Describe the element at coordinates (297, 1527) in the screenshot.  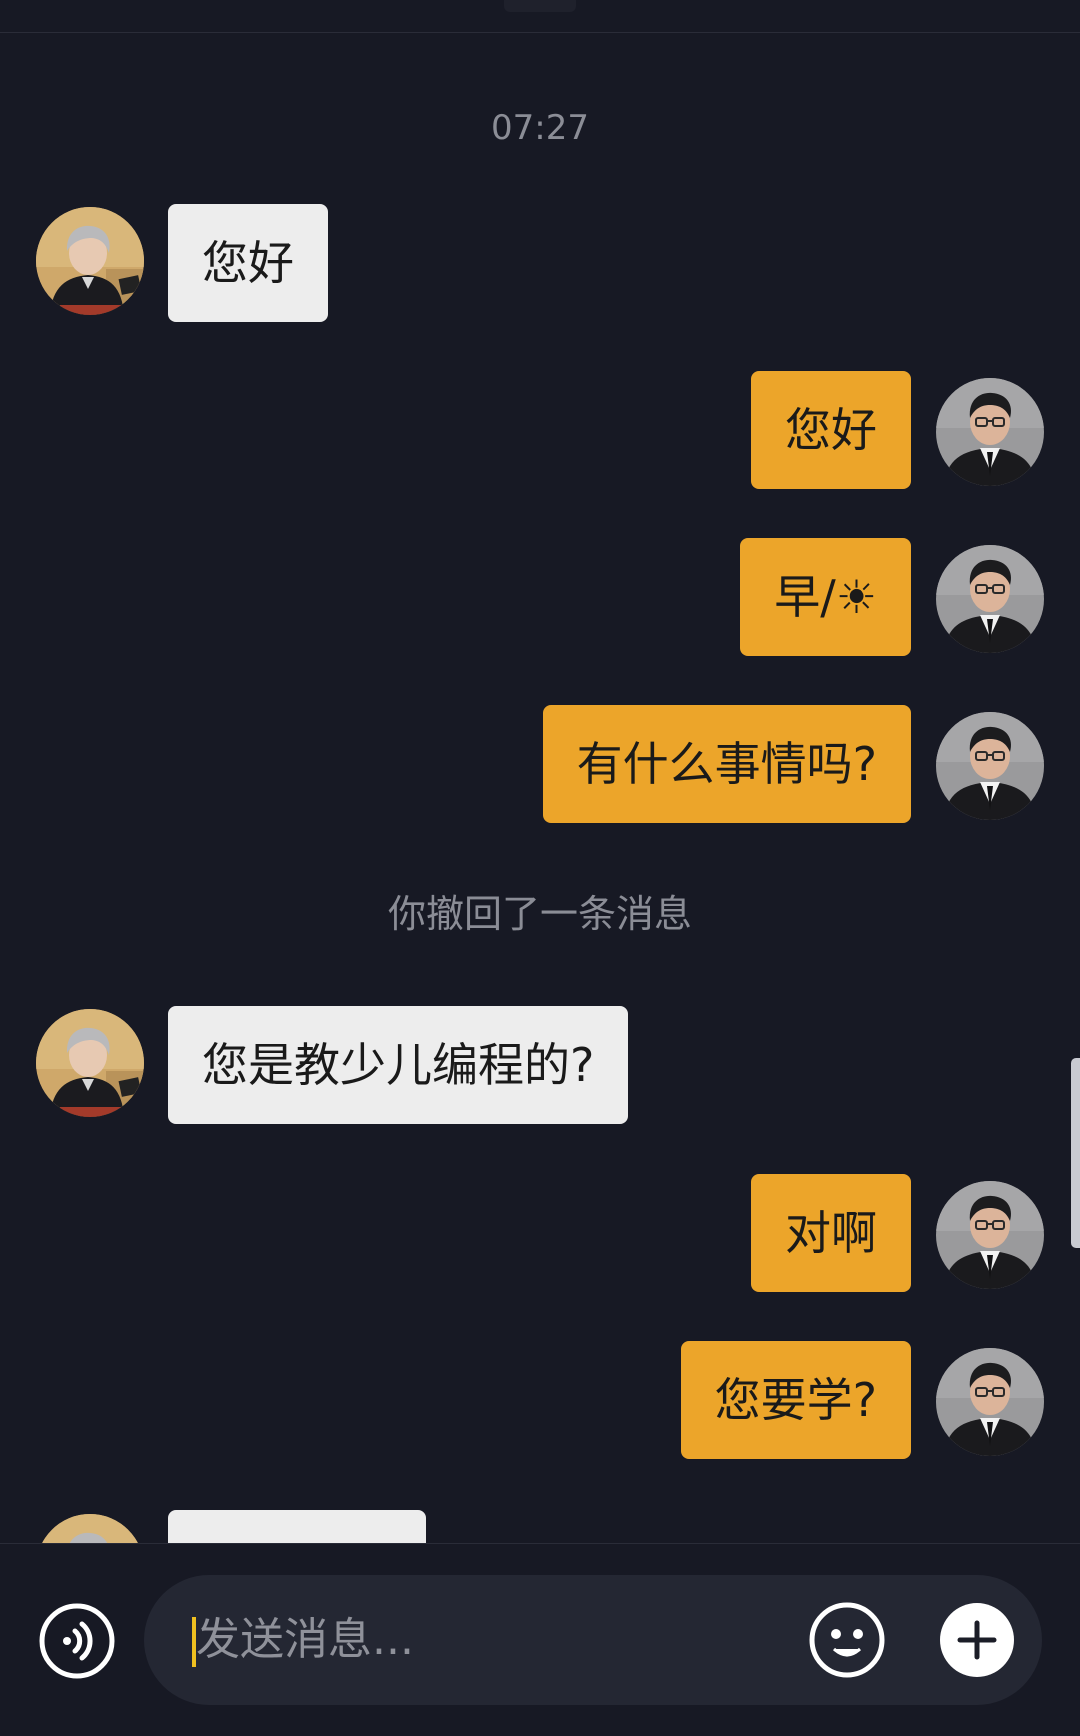
I see `incoming-message-bubble` at that location.